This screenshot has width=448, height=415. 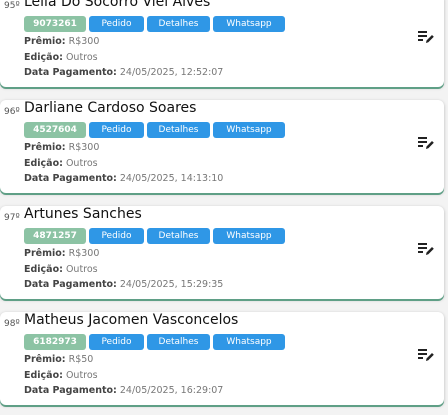 I want to click on rank-label: 96º, so click(x=12, y=112).